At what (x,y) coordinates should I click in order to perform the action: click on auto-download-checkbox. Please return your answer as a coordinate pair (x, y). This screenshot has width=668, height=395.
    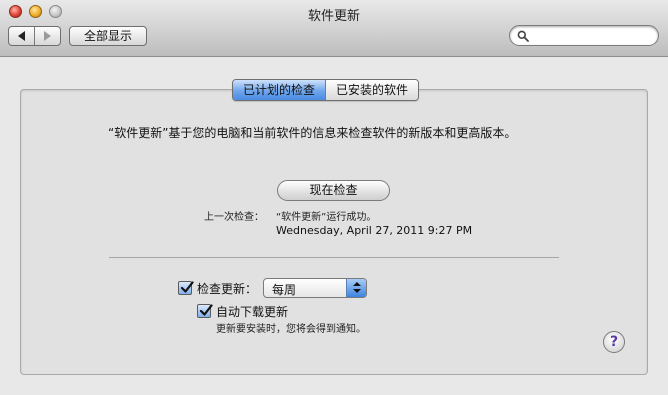
    Looking at the image, I should click on (205, 311).